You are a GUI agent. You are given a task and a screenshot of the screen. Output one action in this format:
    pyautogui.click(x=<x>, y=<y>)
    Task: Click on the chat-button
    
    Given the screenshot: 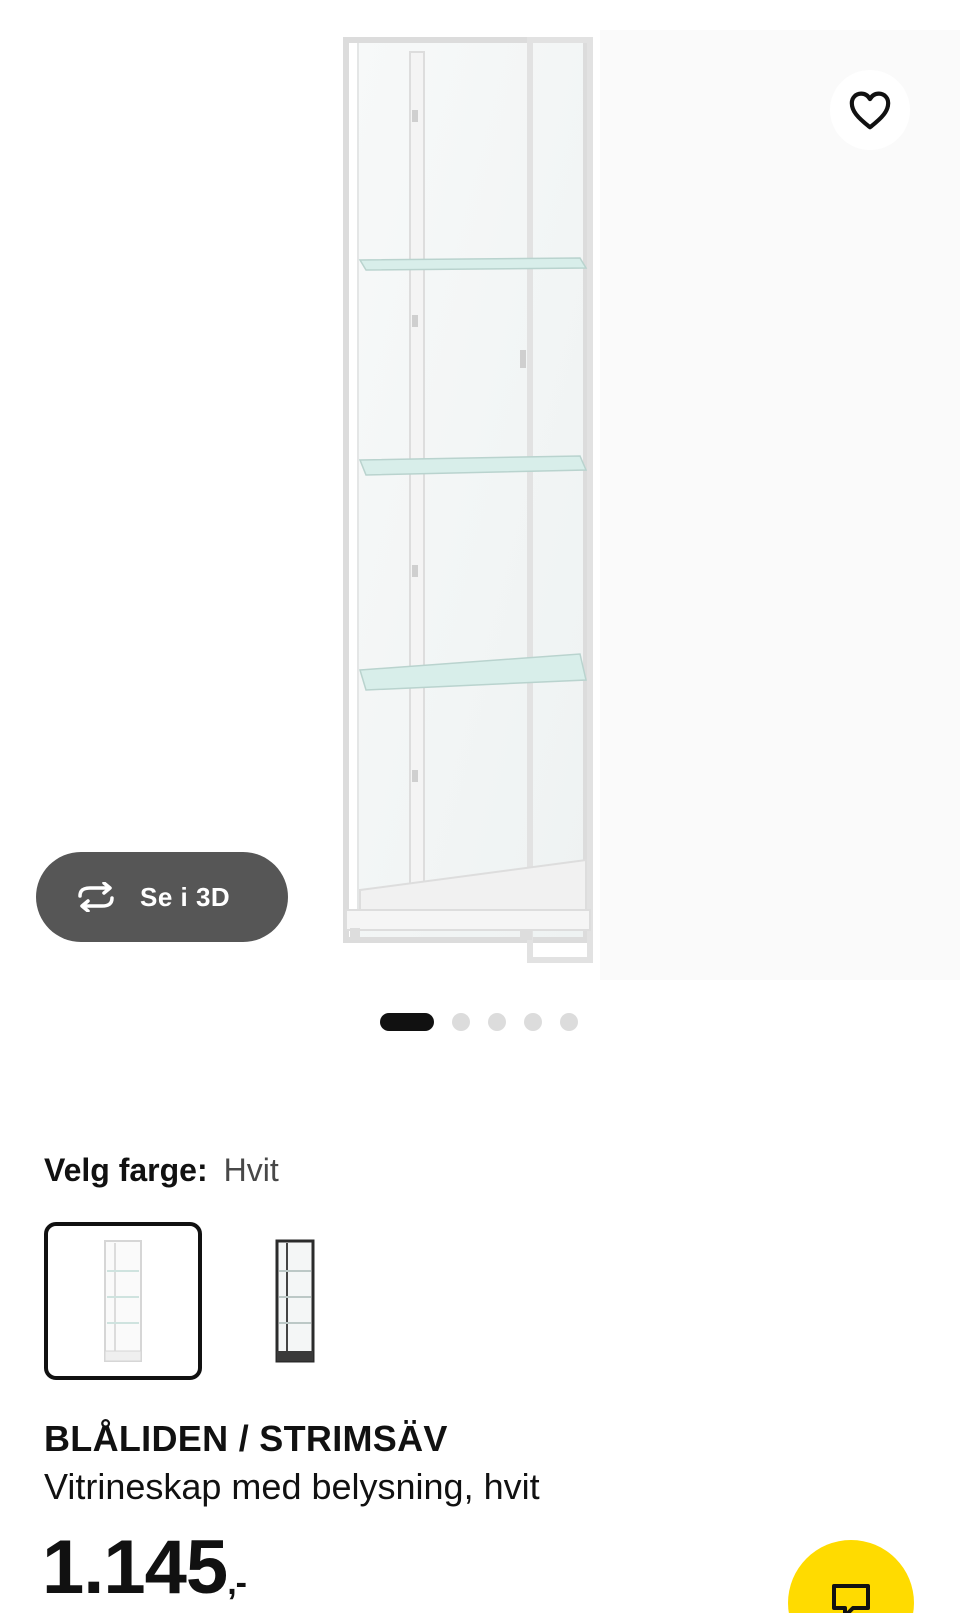 What is the action you would take?
    pyautogui.click(x=851, y=1576)
    